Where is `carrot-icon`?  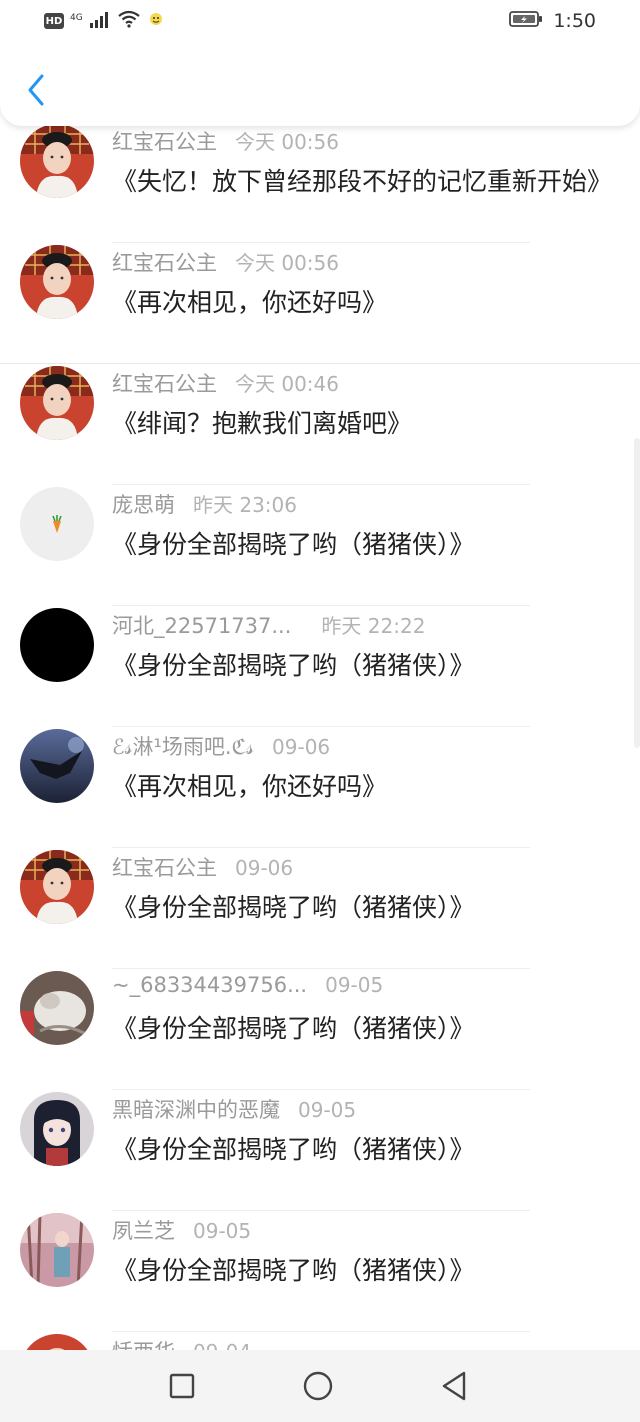 carrot-icon is located at coordinates (57, 524).